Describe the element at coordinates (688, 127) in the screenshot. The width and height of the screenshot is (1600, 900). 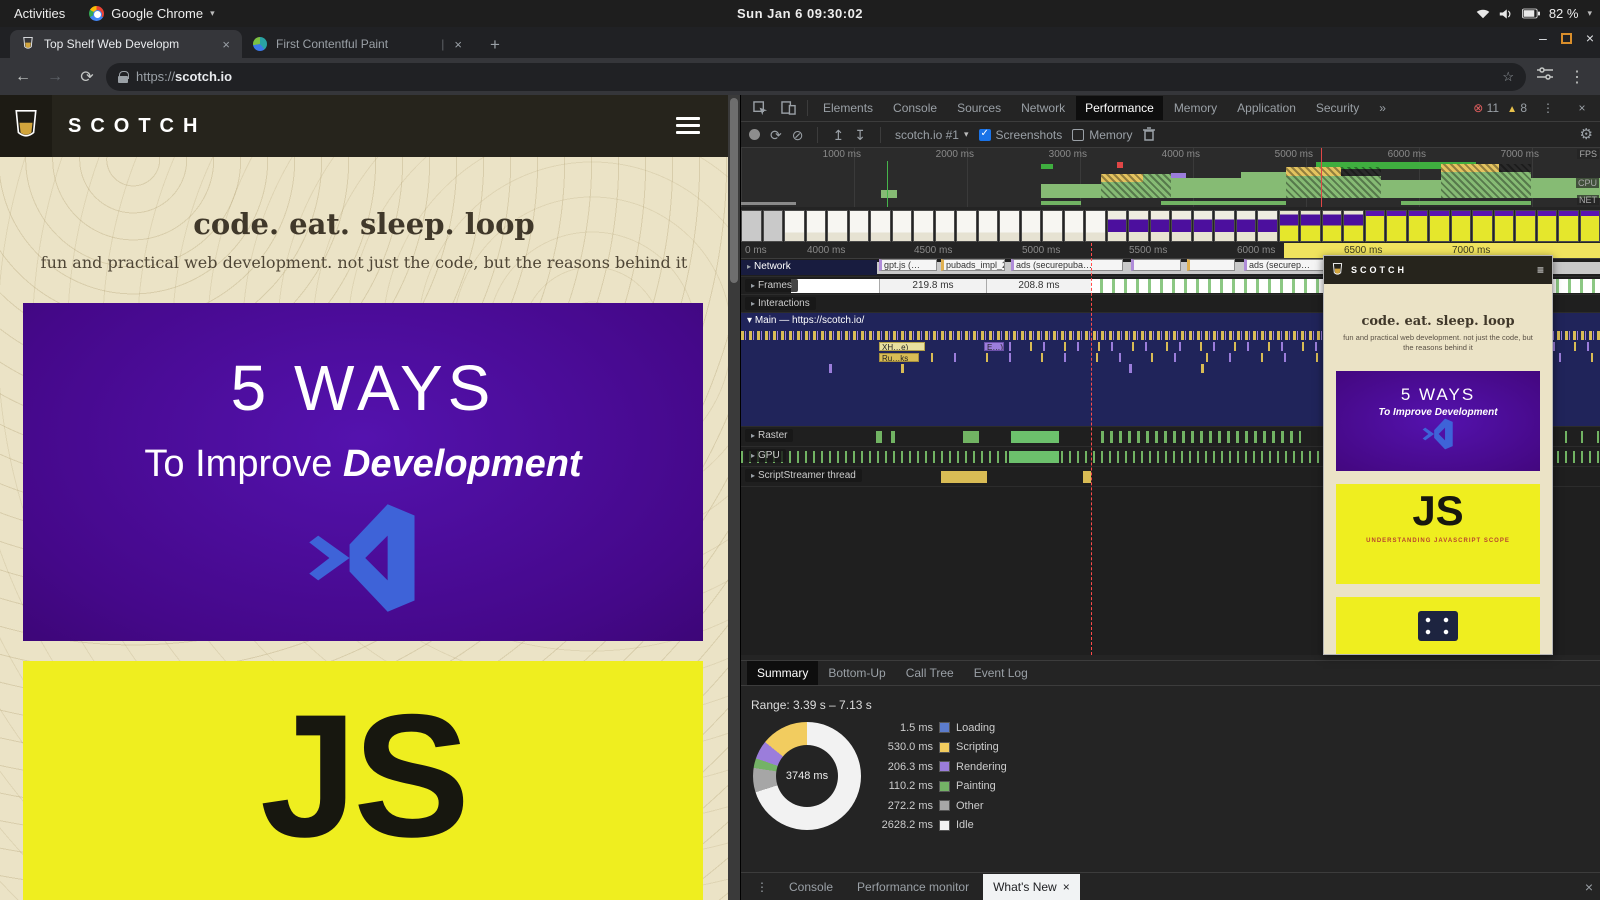
I see `hamburger-menu-icon` at that location.